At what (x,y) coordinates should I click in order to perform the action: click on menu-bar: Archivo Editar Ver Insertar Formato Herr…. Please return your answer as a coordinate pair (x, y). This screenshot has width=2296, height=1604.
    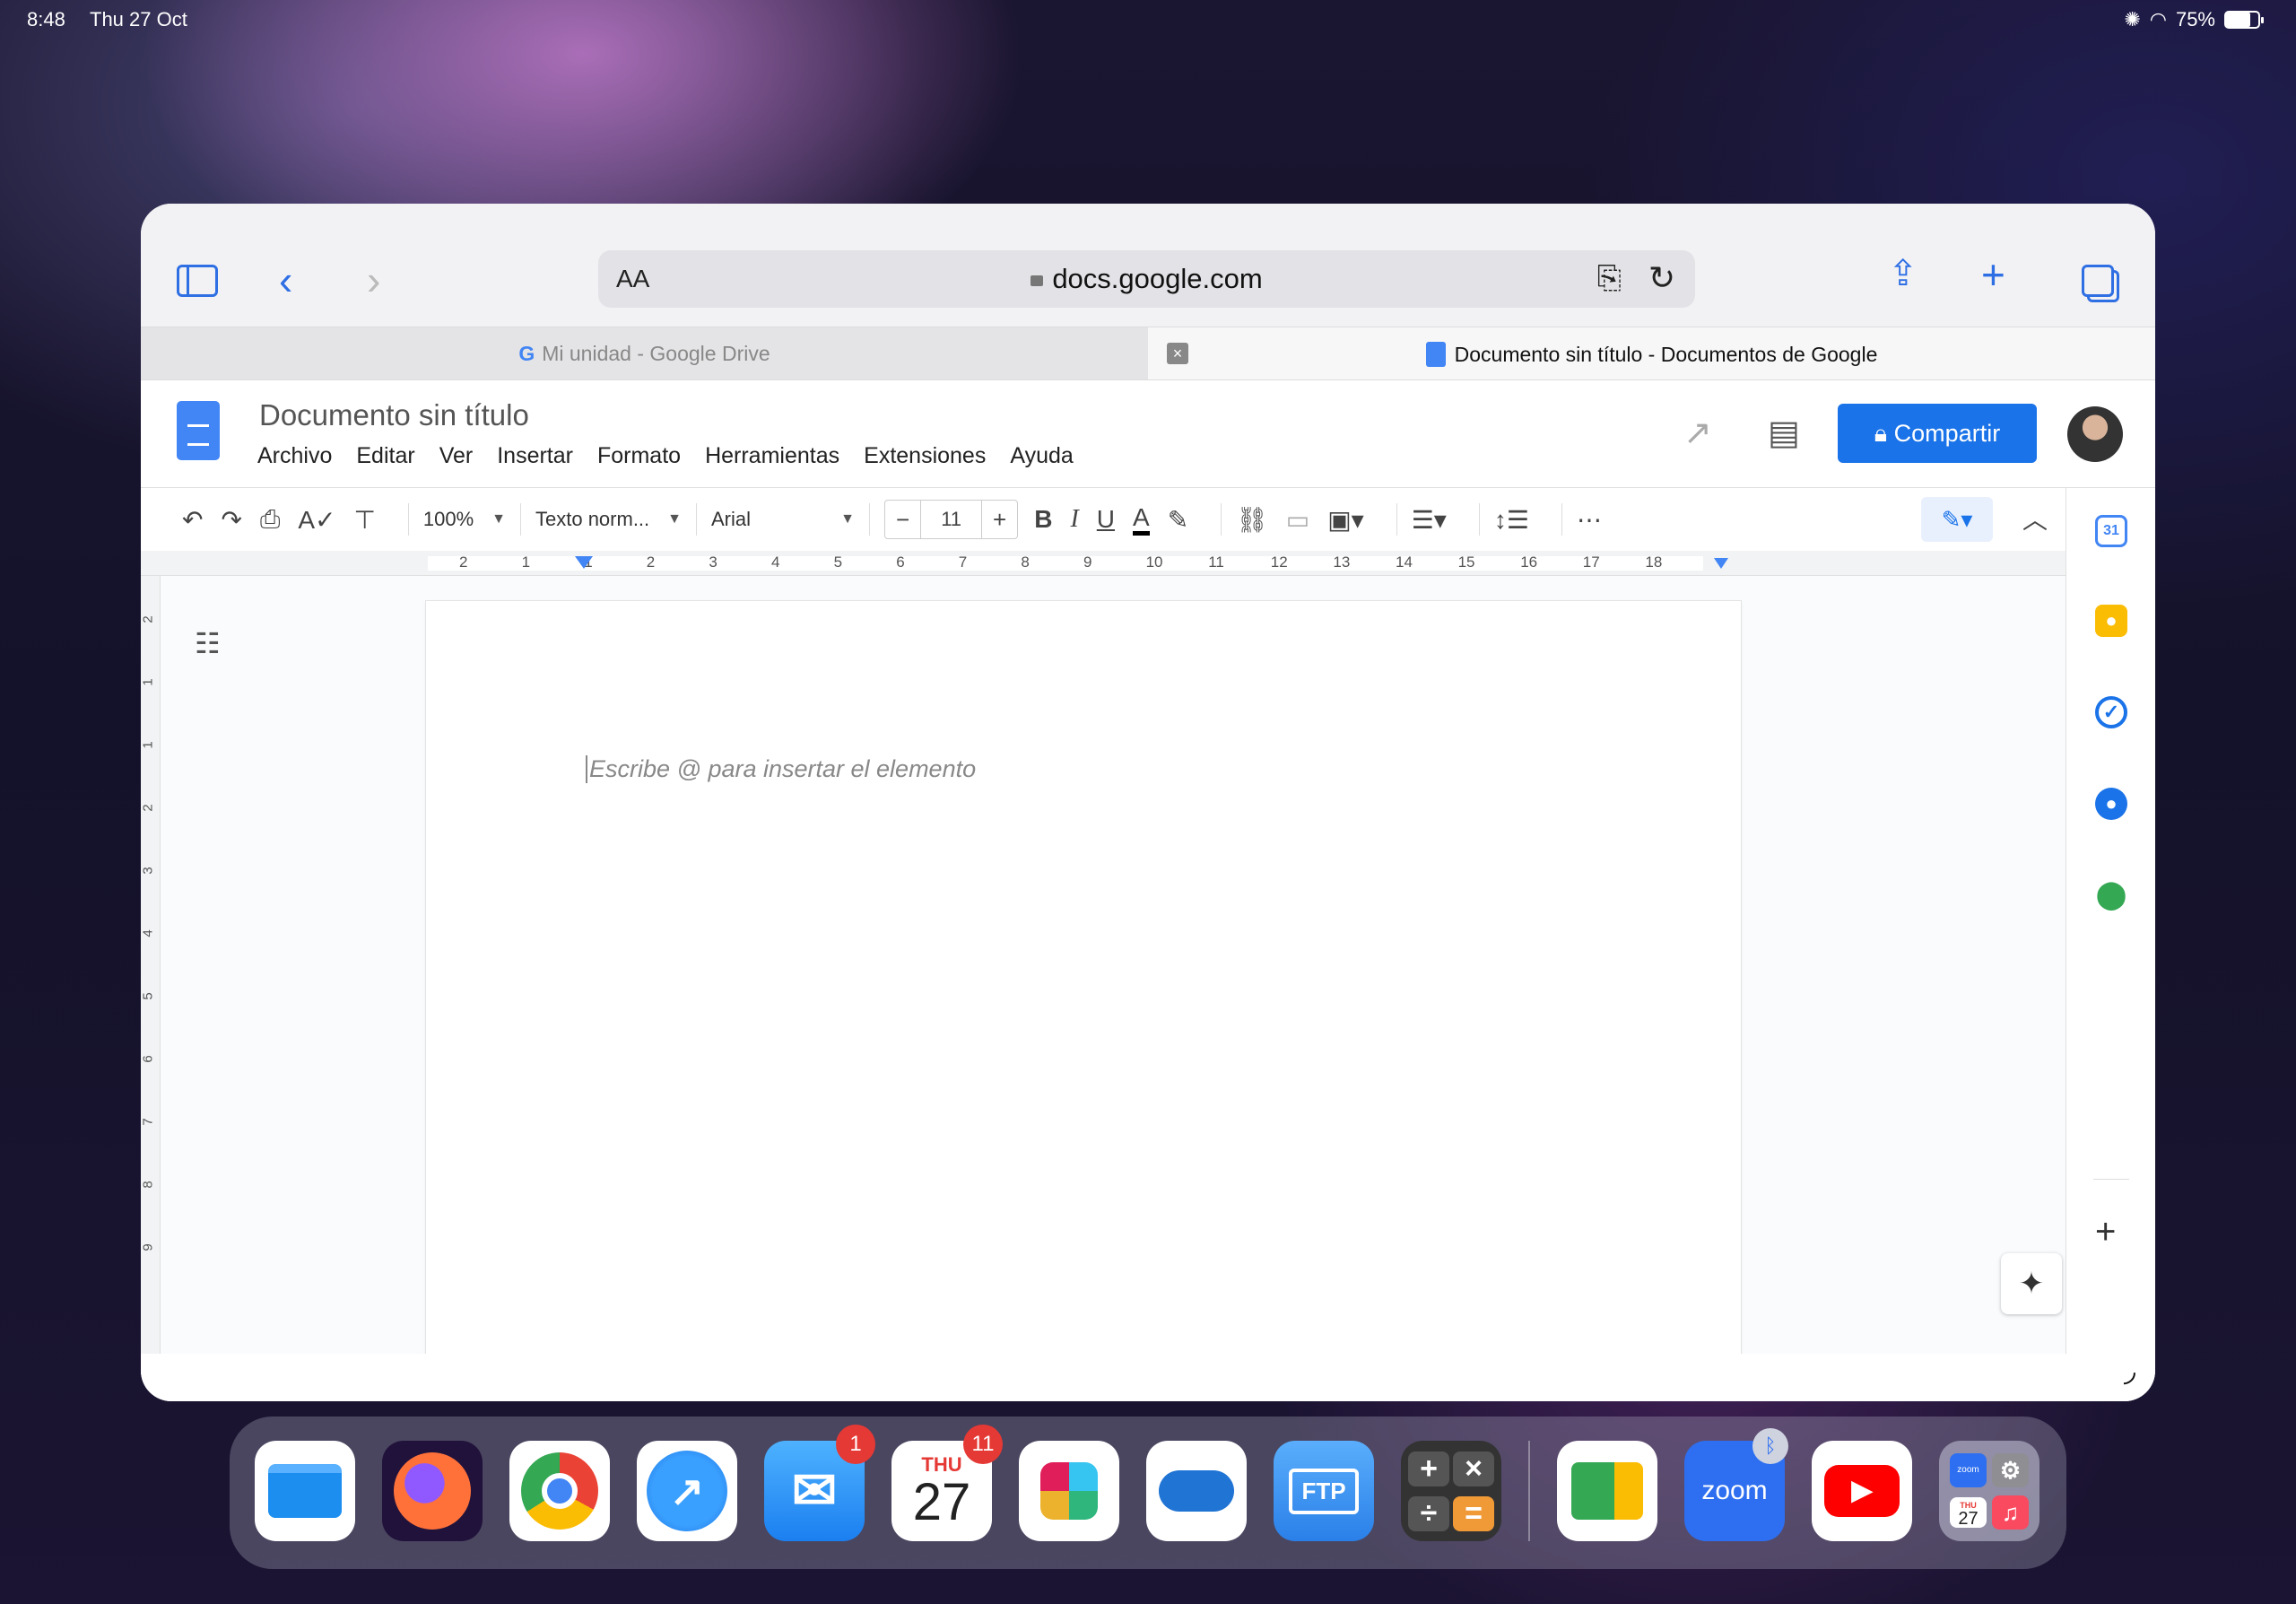
    Looking at the image, I should click on (665, 456).